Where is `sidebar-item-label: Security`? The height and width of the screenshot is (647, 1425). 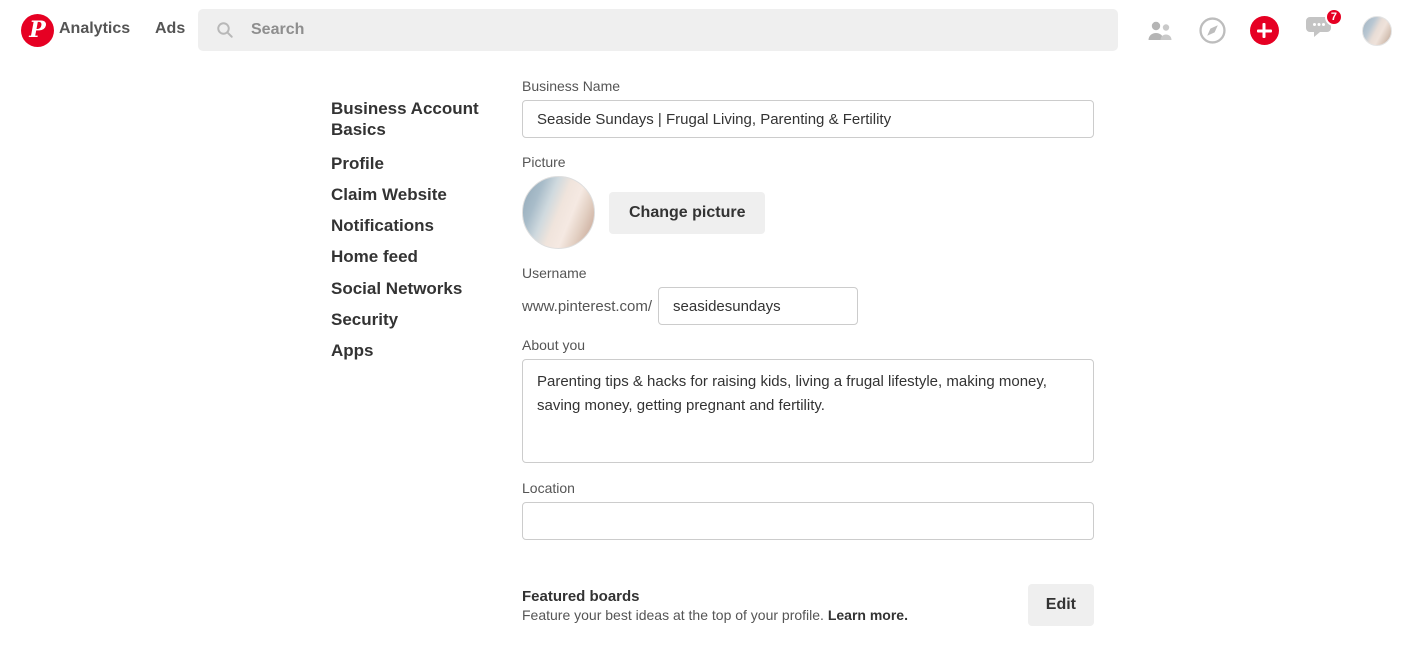
sidebar-item-label: Security is located at coordinates (365, 319).